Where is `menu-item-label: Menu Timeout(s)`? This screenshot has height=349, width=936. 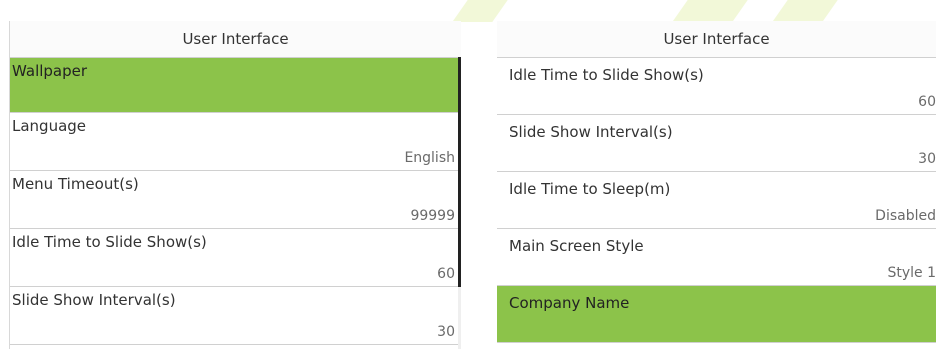 menu-item-label: Menu Timeout(s) is located at coordinates (75, 184).